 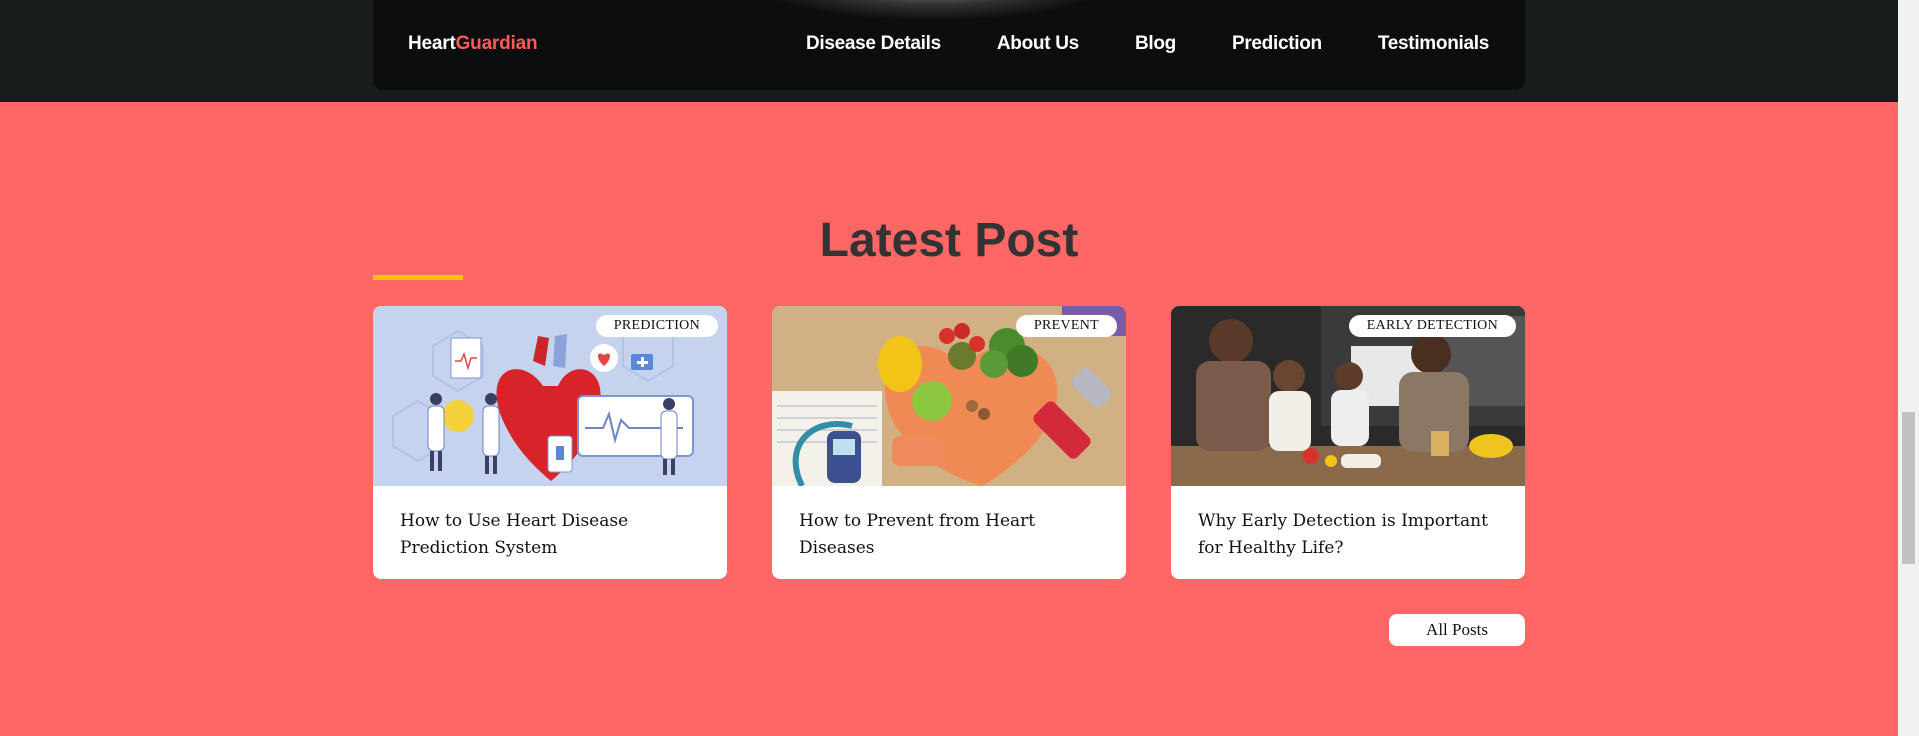 I want to click on title-underline, so click(x=418, y=277).